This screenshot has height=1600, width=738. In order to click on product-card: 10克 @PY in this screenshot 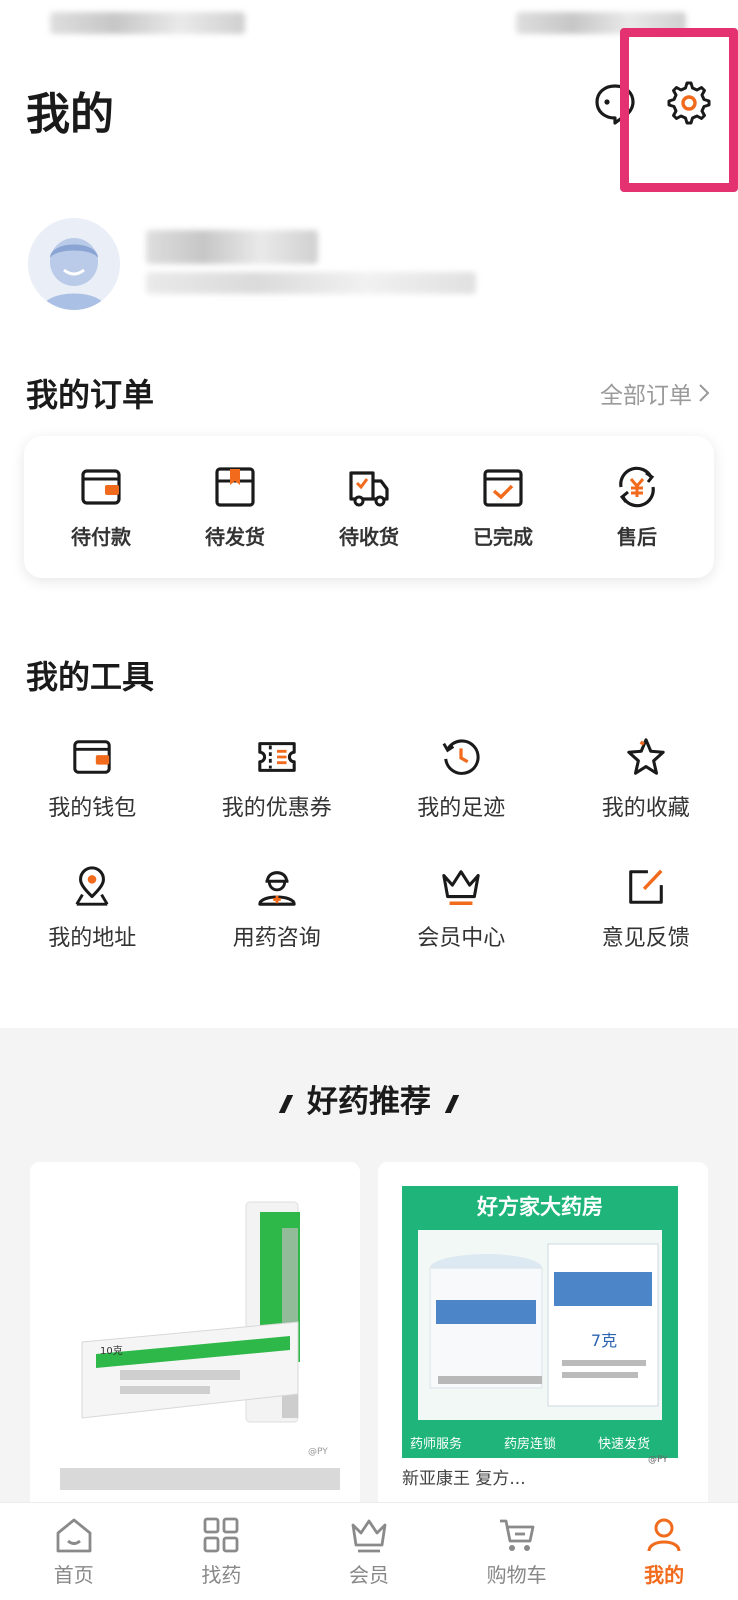, I will do `click(195, 1337)`.